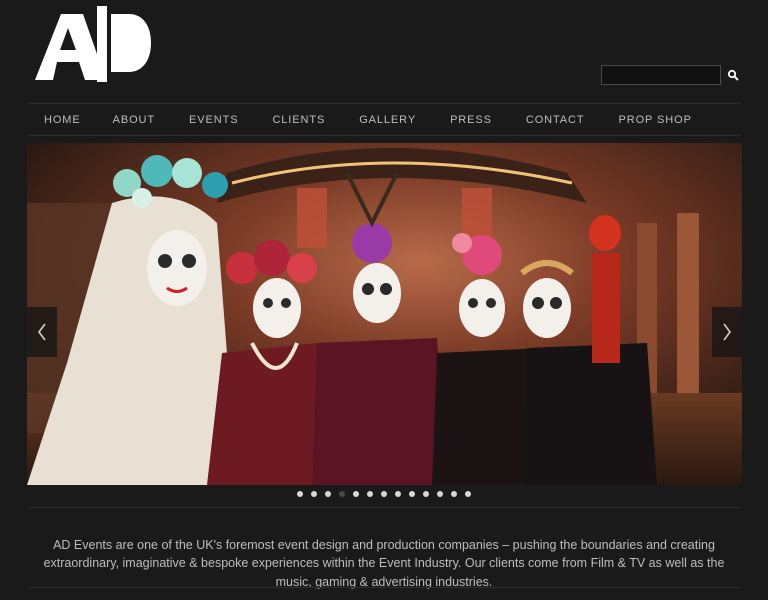  Describe the element at coordinates (93, 44) in the screenshot. I see `ad-logo` at that location.